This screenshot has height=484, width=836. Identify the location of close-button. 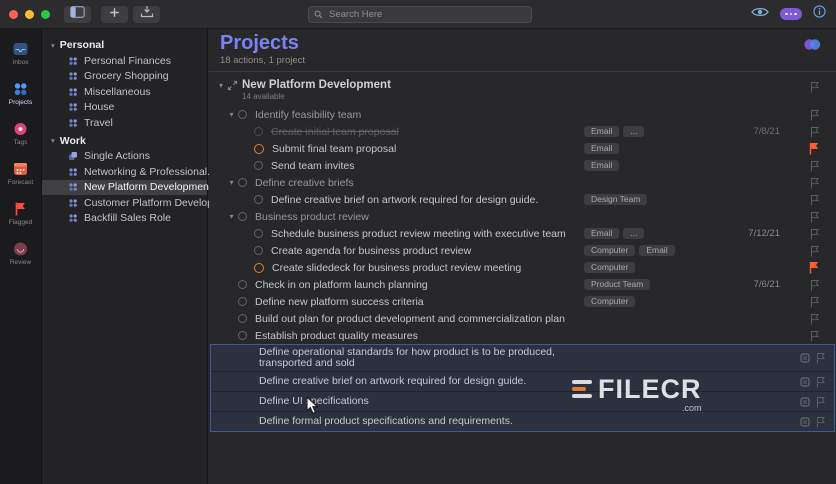
(13, 14).